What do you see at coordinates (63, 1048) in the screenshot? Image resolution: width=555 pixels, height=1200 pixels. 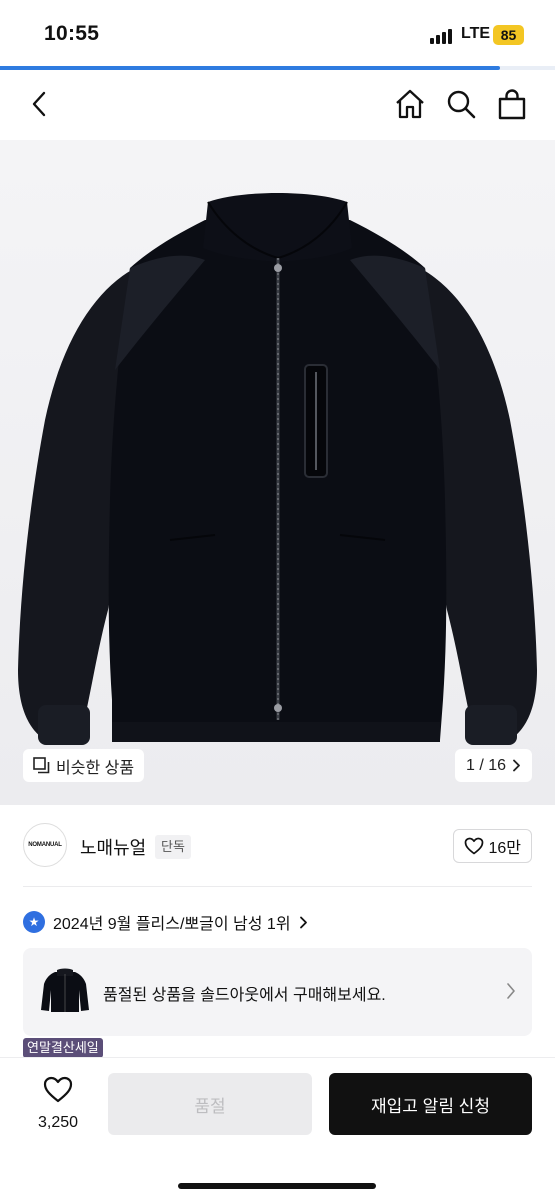 I see `sale-badge: 연말결산세일` at bounding box center [63, 1048].